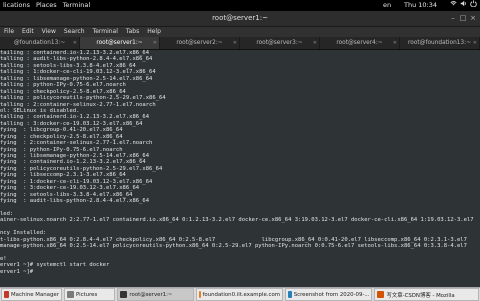 Image resolution: width=480 pixels, height=301 pixels. I want to click on task-label: 写文章-CSDN博客 - Mozilla, so click(420, 295).